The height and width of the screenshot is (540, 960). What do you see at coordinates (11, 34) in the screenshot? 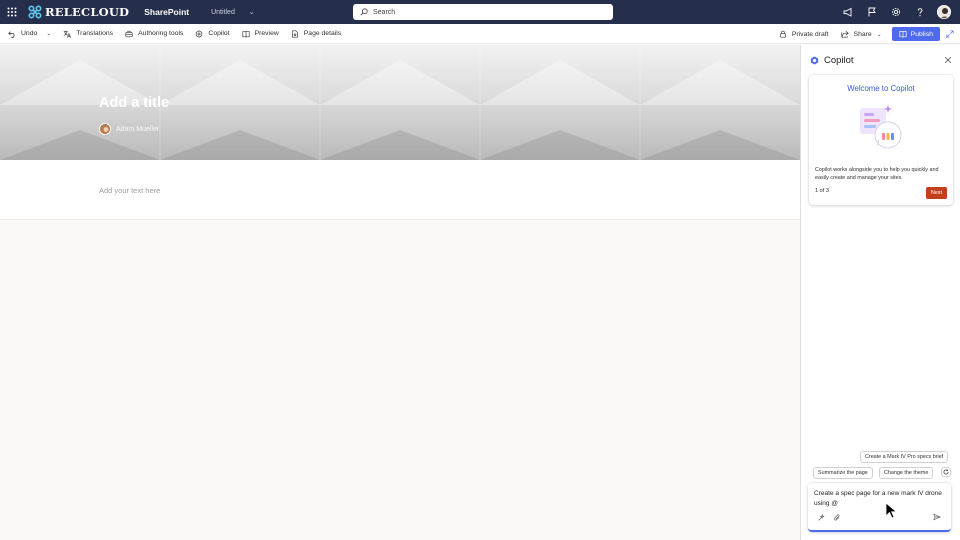
I see `undo-icon` at bounding box center [11, 34].